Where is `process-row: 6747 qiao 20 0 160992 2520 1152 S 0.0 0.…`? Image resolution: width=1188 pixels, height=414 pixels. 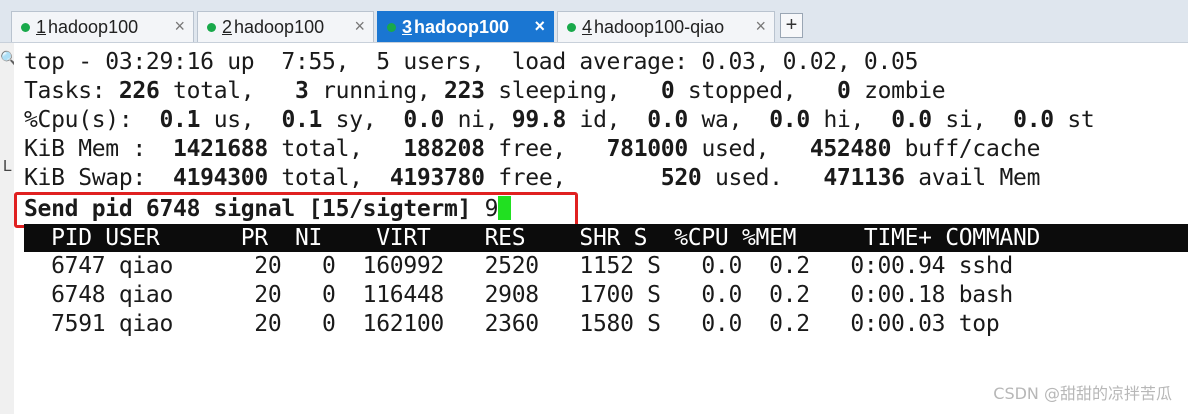 process-row: 6747 qiao 20 0 160992 2520 1152 S 0.0 0.… is located at coordinates (518, 266).